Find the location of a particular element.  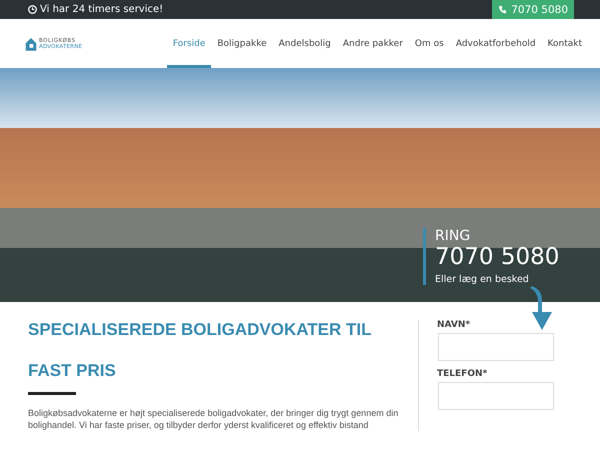

field-label: NAVN* is located at coordinates (454, 325).